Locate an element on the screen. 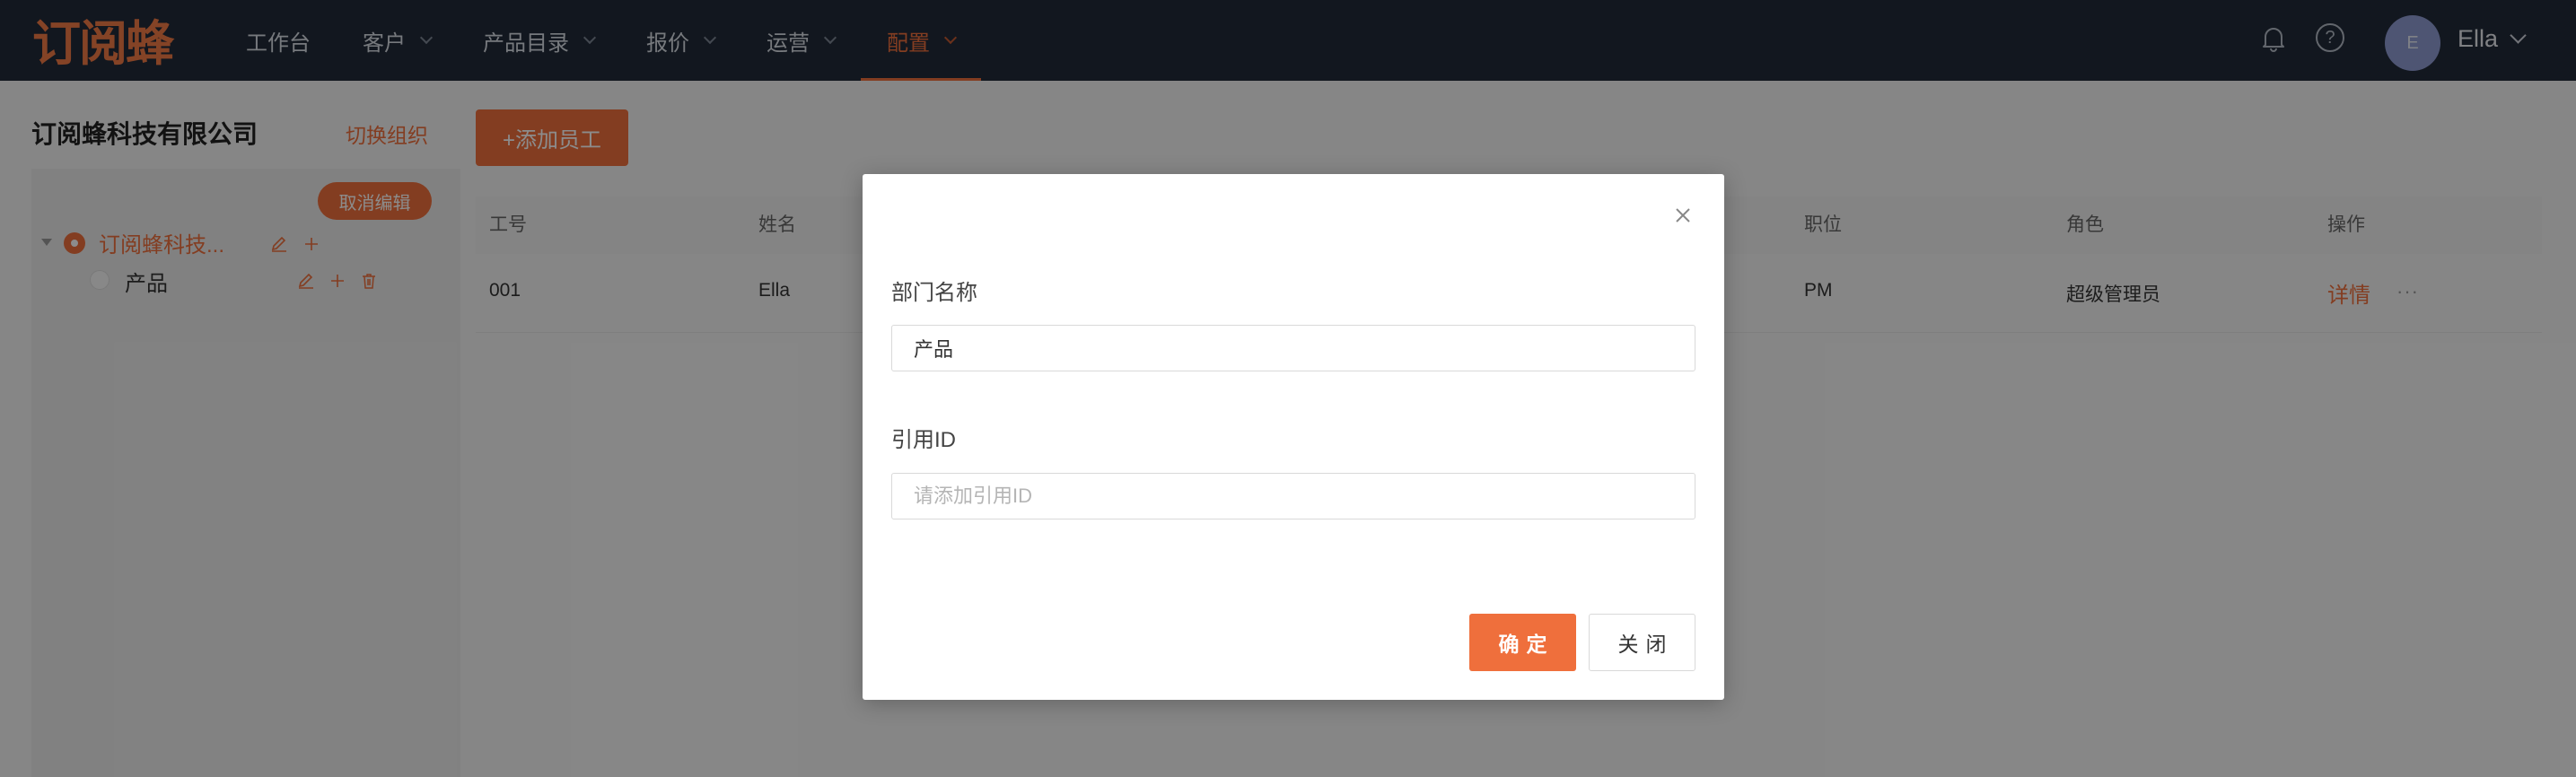 Image resolution: width=2576 pixels, height=777 pixels. close-button: 关闭 is located at coordinates (1642, 642).